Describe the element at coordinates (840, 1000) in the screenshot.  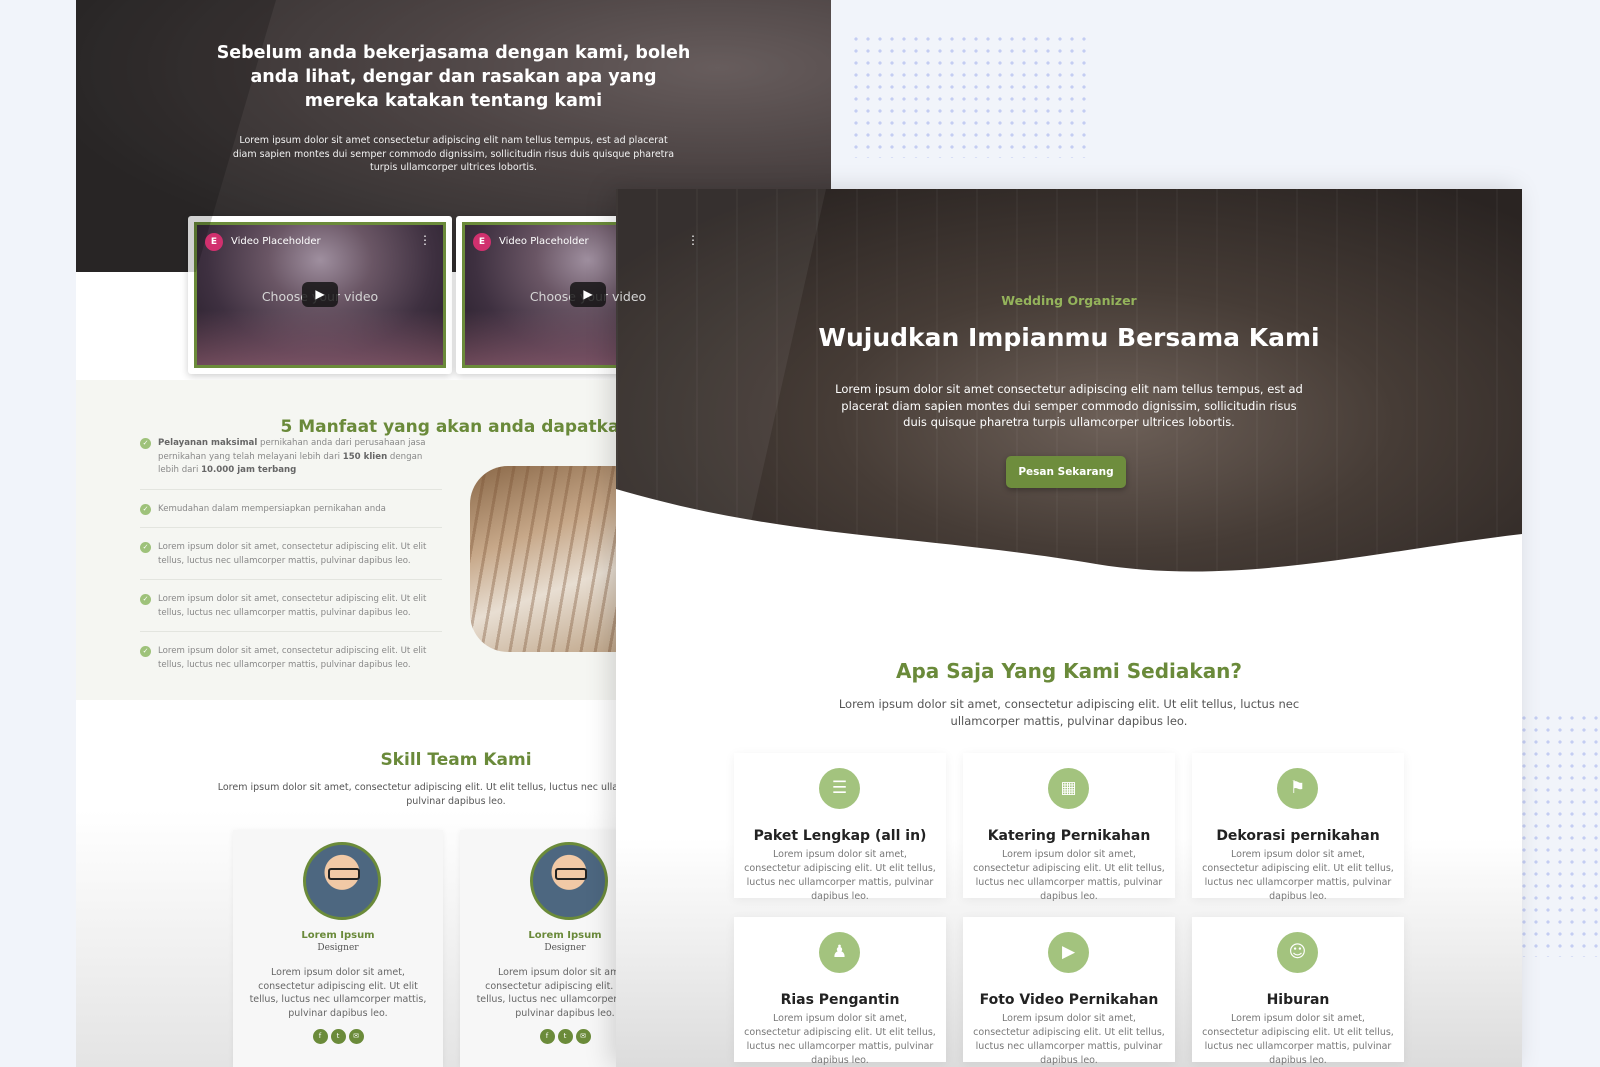
I see `service-name: Rias Pengantin` at that location.